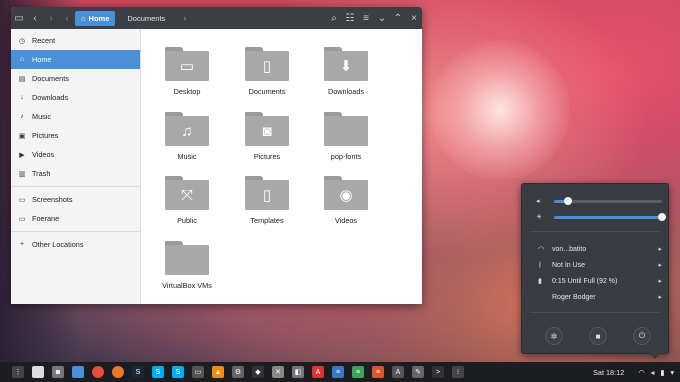 The width and height of the screenshot is (680, 382). I want to click on app-impress-launcher: ≡, so click(378, 372).